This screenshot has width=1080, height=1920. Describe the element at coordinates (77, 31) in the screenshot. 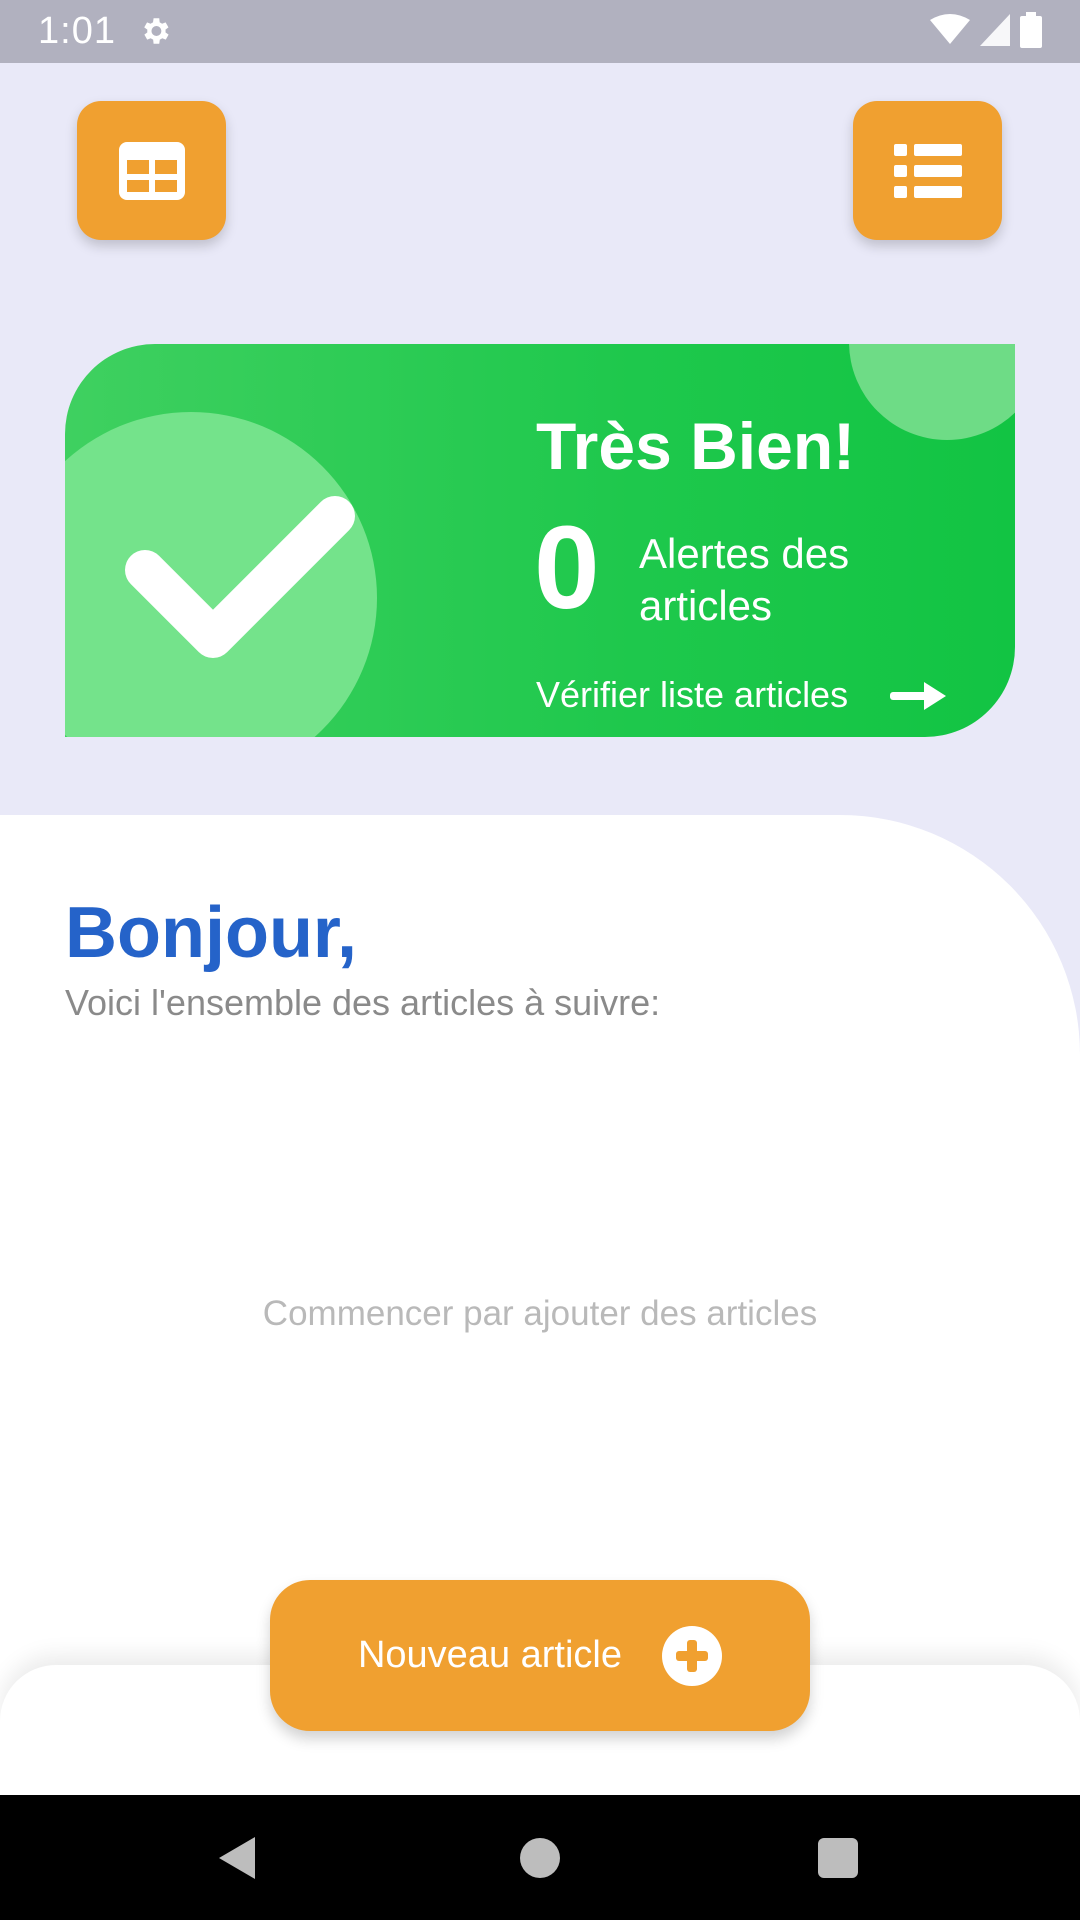

I see `status-time: 1:01` at that location.